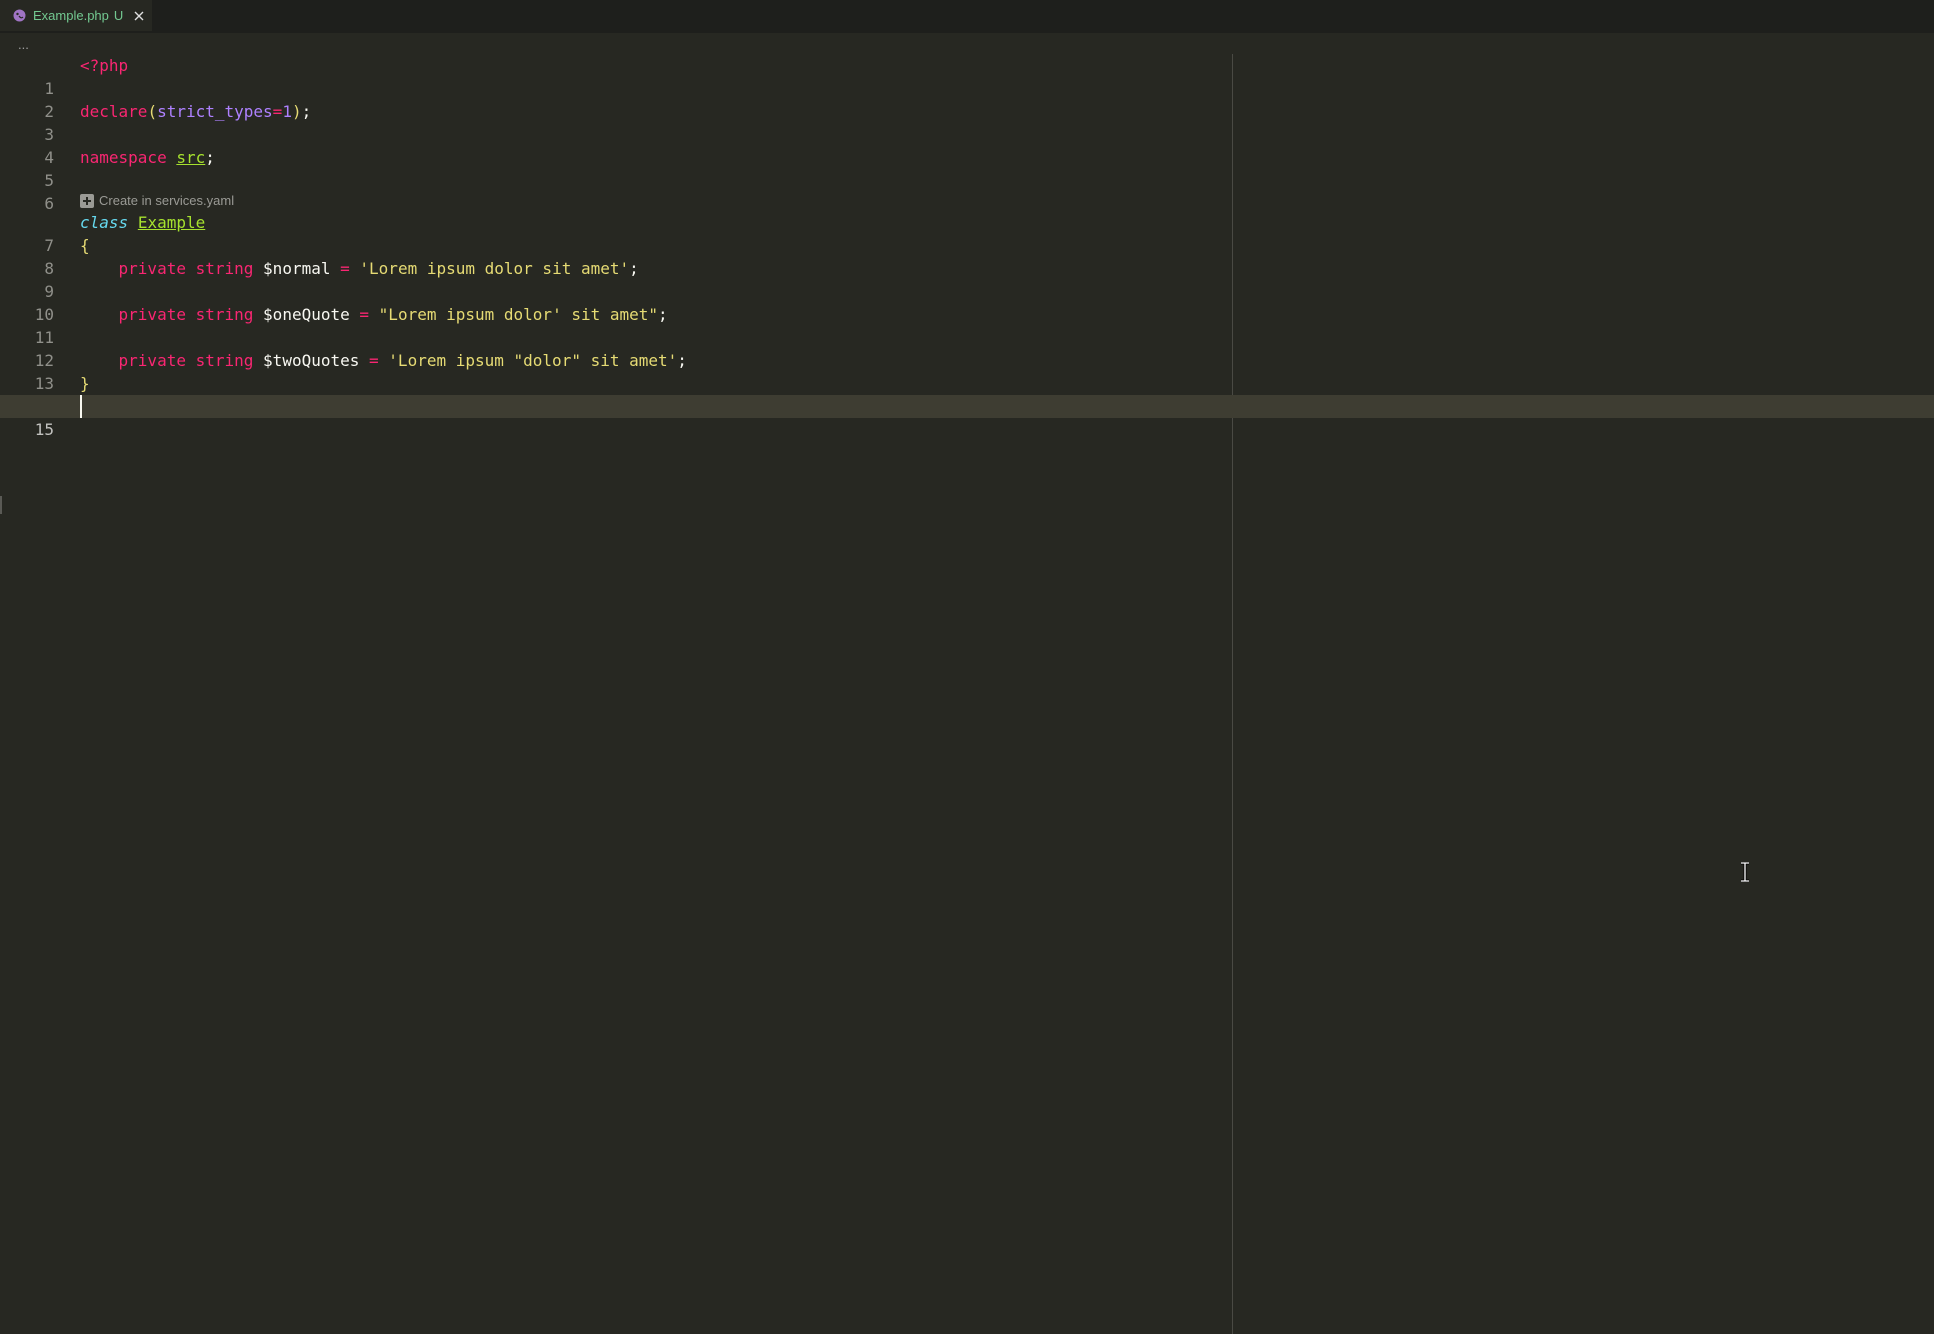  I want to click on tab-bar: Example.php U, so click(967, 16).